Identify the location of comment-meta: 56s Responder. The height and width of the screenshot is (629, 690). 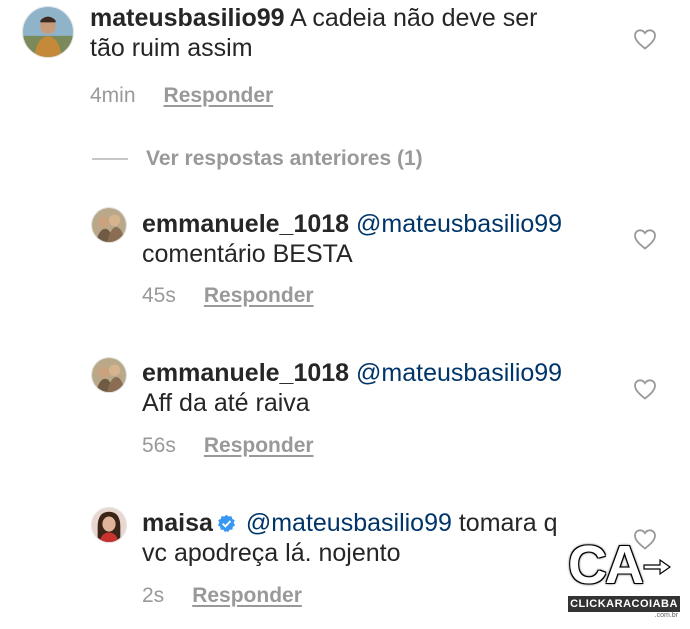
(228, 446).